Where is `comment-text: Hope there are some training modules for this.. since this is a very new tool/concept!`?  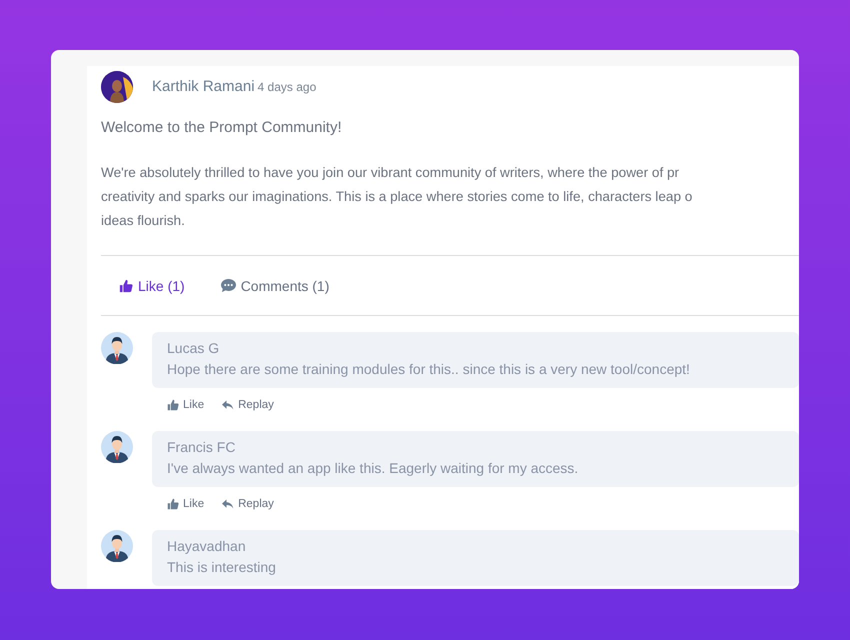 comment-text: Hope there are some training modules for this.. since this is a very new tool/concept! is located at coordinates (429, 369).